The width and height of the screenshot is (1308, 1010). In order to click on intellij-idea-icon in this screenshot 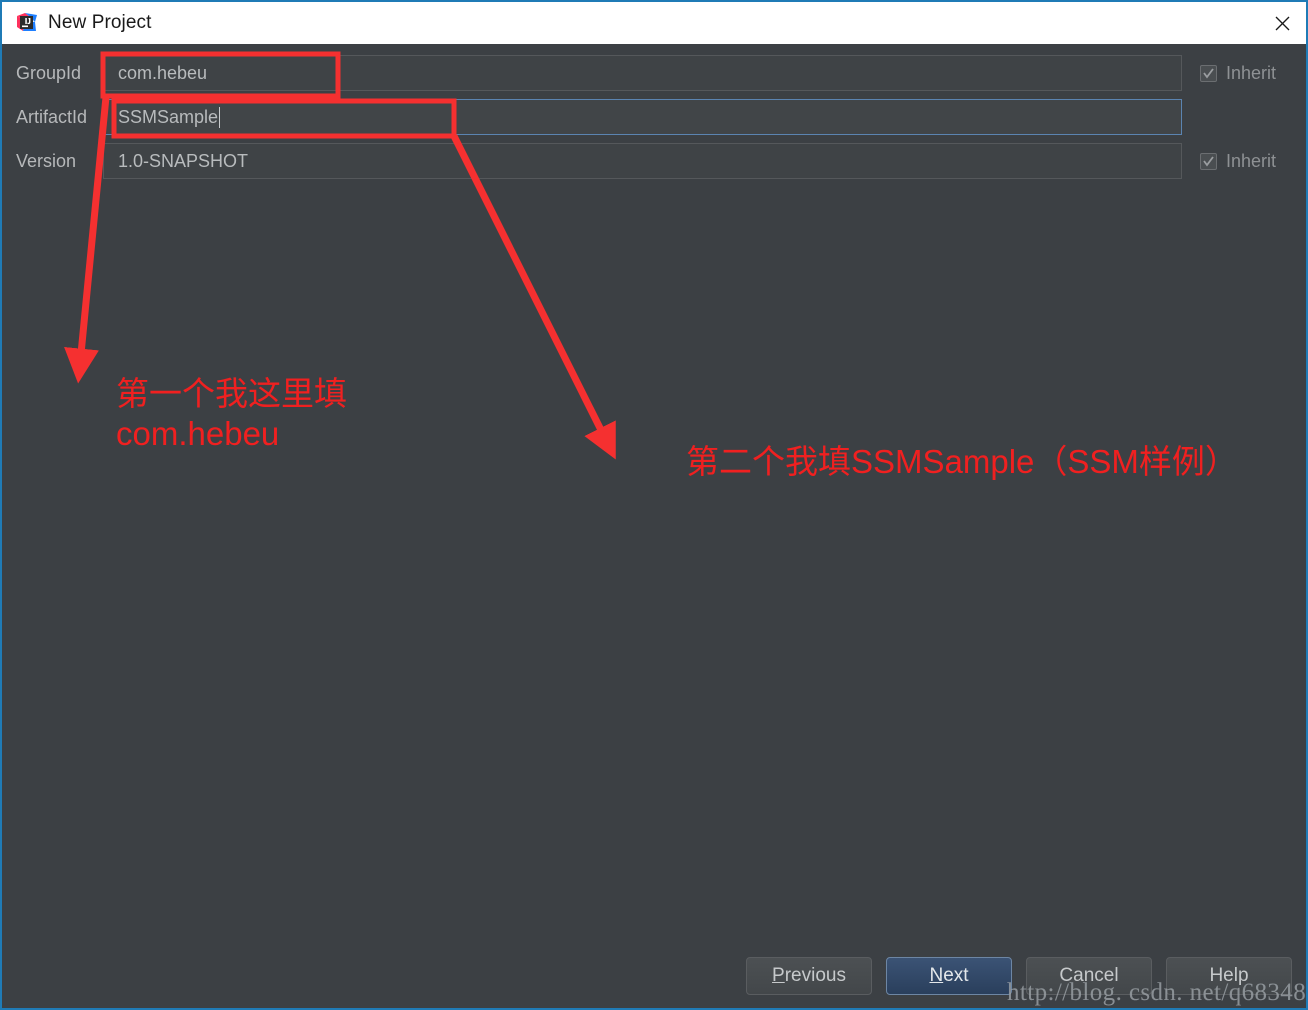, I will do `click(27, 23)`.